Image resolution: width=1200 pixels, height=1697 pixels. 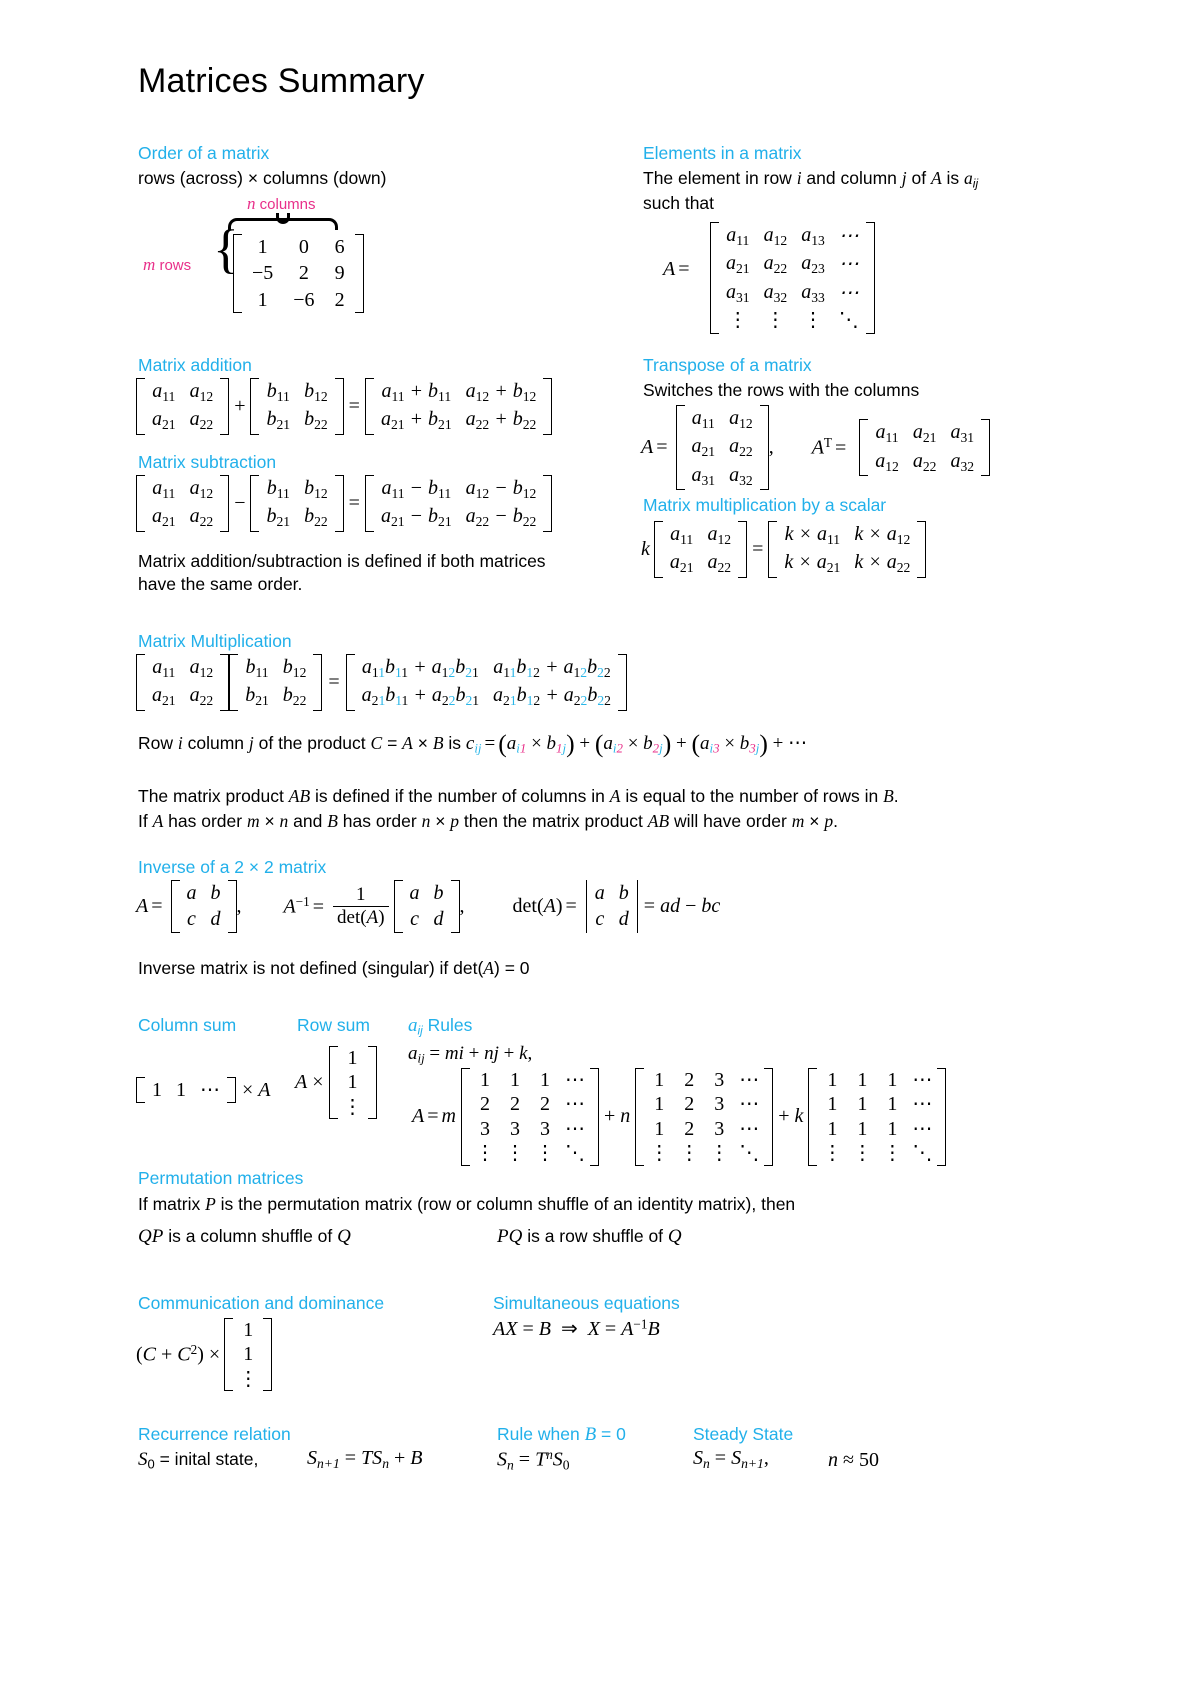 What do you see at coordinates (792, 292) in the screenshot?
I see `table-row: a31 a32 a33 ⋯` at bounding box center [792, 292].